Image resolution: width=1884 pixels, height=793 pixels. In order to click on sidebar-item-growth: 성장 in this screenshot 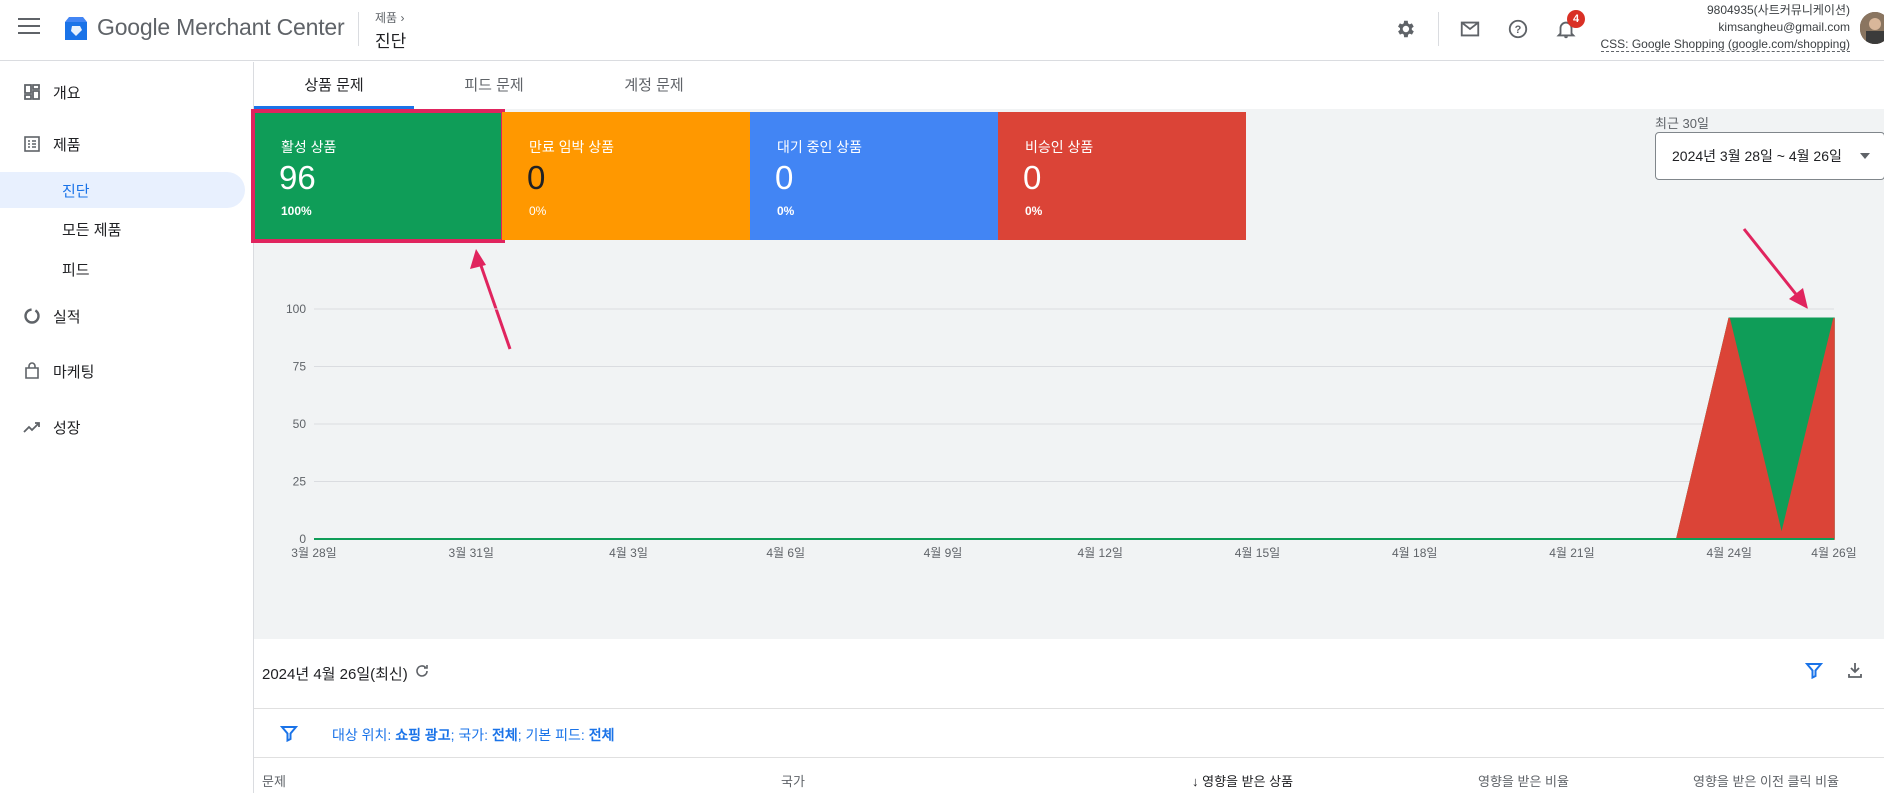, I will do `click(122, 427)`.